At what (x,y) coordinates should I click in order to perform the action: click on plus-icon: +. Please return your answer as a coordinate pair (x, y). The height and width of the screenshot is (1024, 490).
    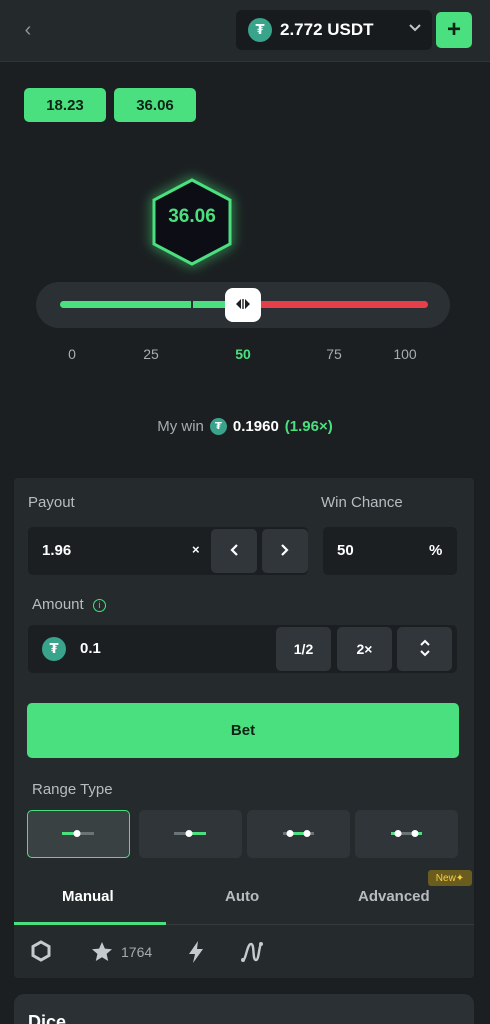
    Looking at the image, I should click on (453, 29).